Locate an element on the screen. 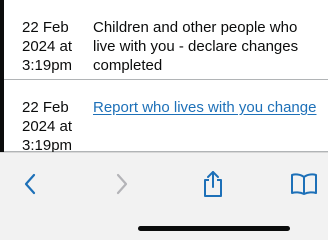  home-indicator is located at coordinates (214, 228).